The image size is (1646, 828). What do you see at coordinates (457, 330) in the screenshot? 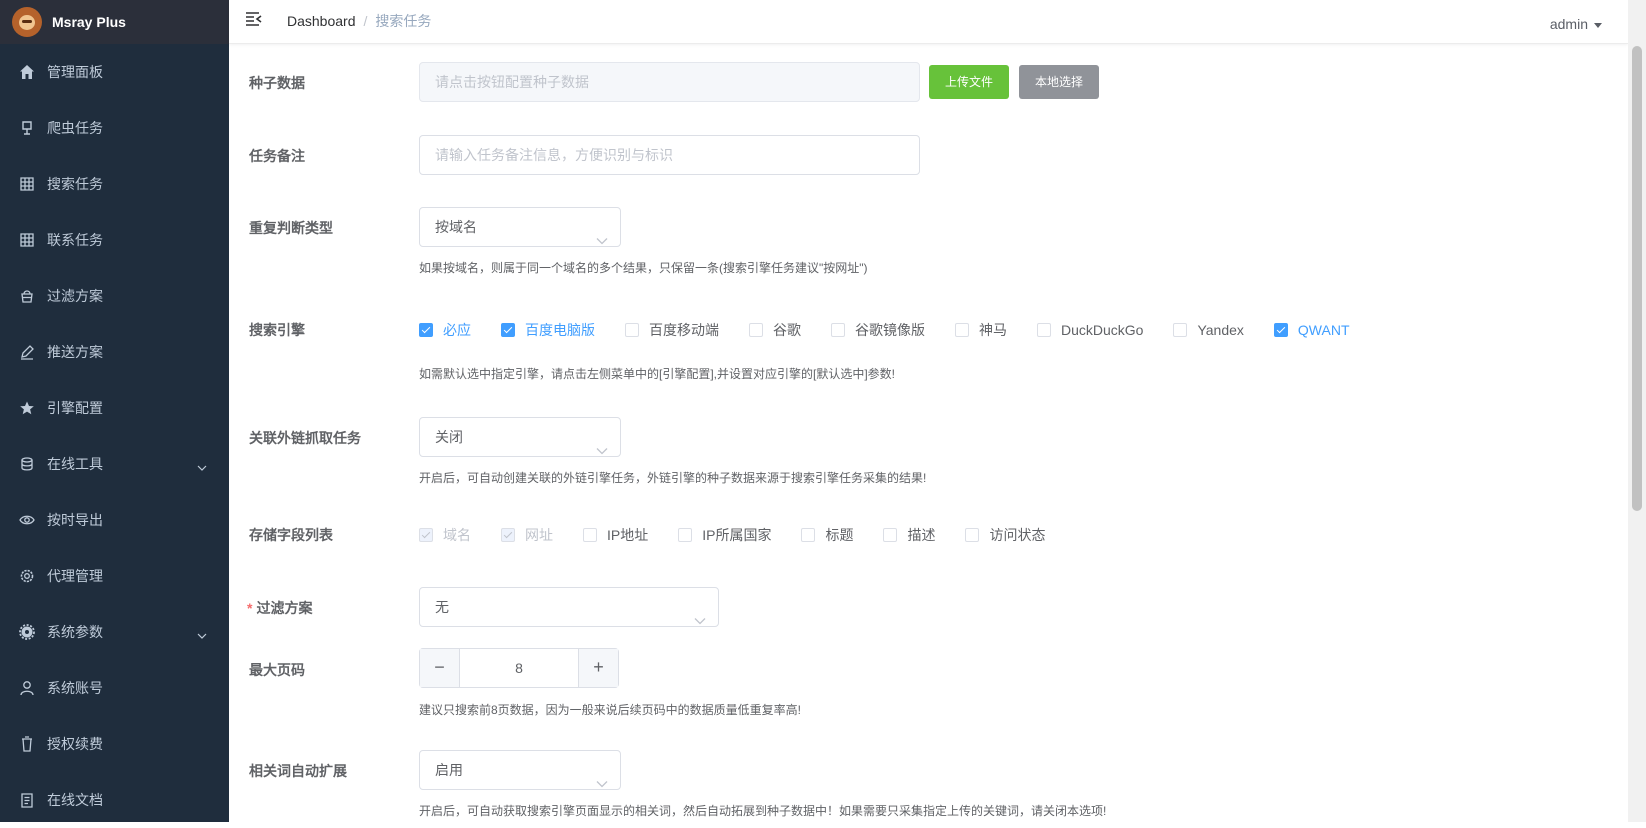
I see `checkbox-label: 必应` at bounding box center [457, 330].